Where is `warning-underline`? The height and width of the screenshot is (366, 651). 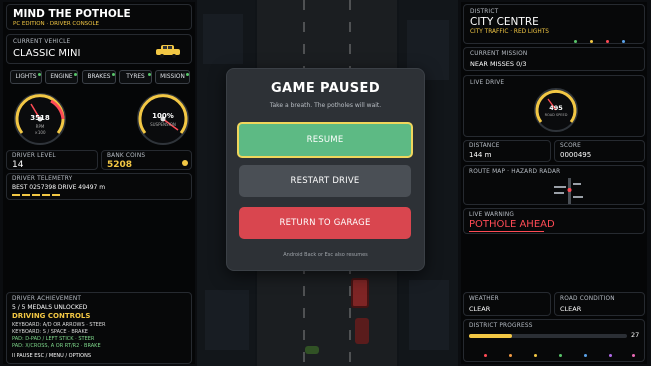 warning-underline is located at coordinates (506, 231).